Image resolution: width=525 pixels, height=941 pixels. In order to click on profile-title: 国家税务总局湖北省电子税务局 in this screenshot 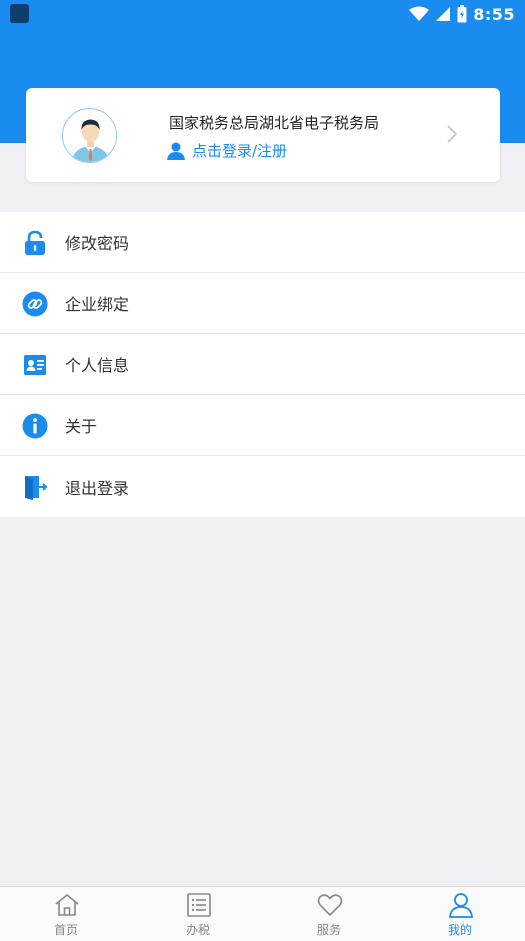, I will do `click(274, 123)`.